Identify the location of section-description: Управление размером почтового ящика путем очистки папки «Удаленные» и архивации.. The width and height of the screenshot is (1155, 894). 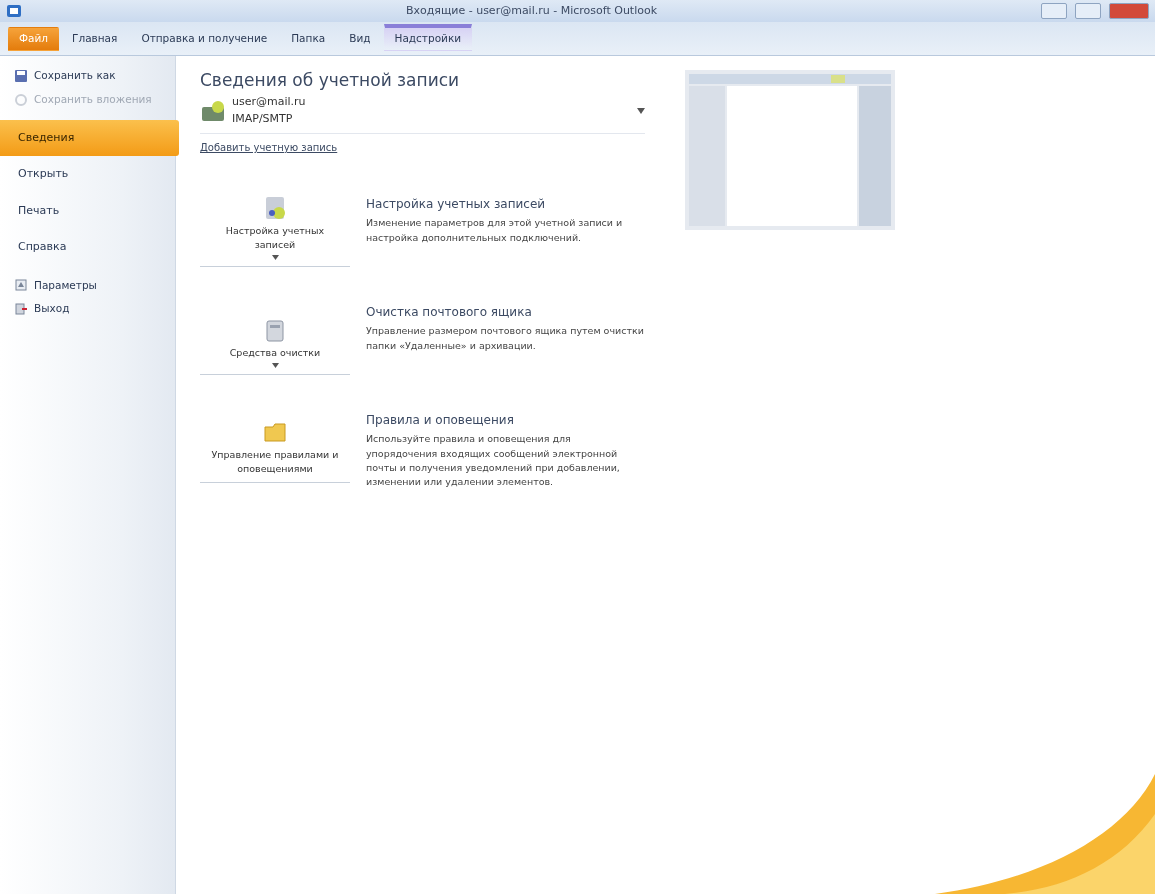
(505, 338).